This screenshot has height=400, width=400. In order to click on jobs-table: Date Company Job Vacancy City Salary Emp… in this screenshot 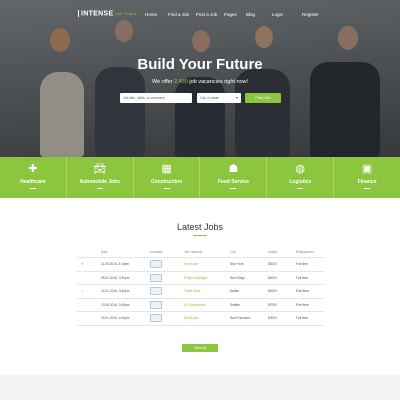, I will do `click(200, 287)`.